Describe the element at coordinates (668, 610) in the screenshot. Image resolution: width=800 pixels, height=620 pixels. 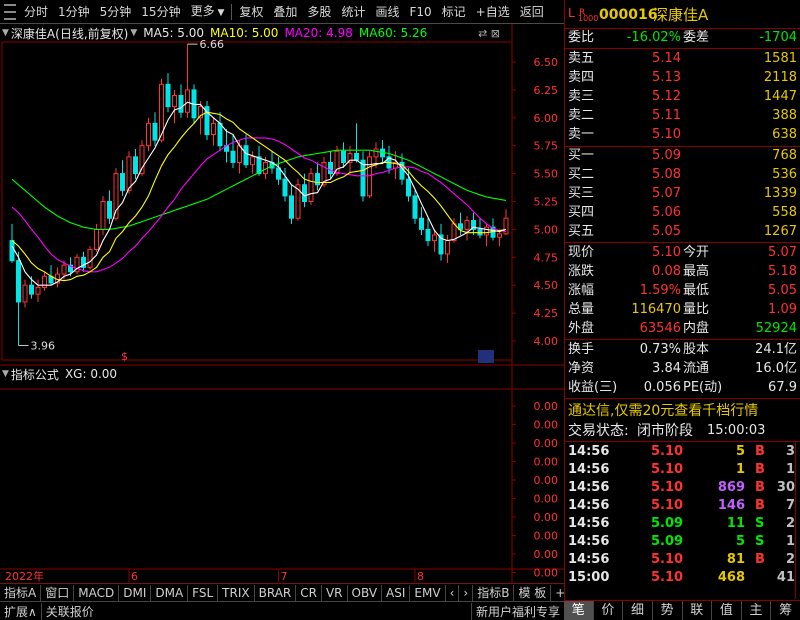
I see `tab-trend: 势` at that location.